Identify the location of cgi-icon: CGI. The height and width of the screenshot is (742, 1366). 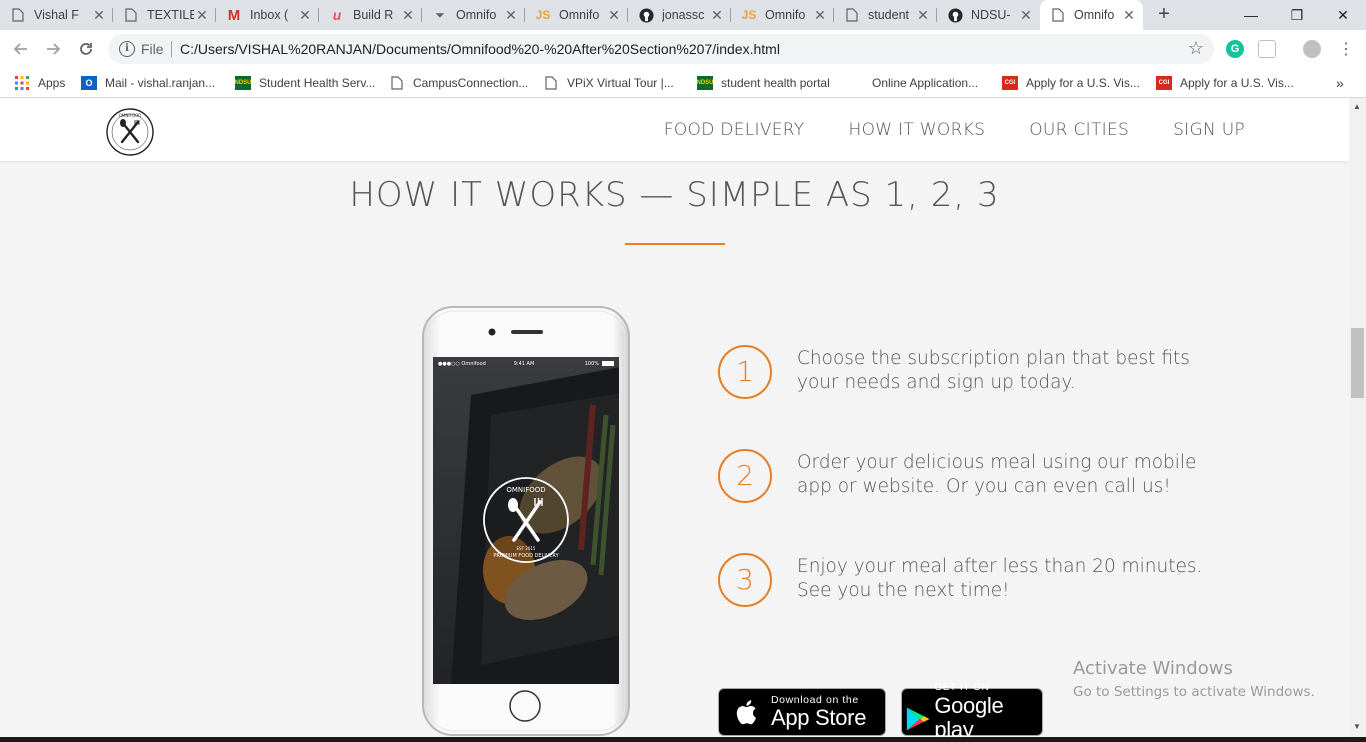
(1164, 83).